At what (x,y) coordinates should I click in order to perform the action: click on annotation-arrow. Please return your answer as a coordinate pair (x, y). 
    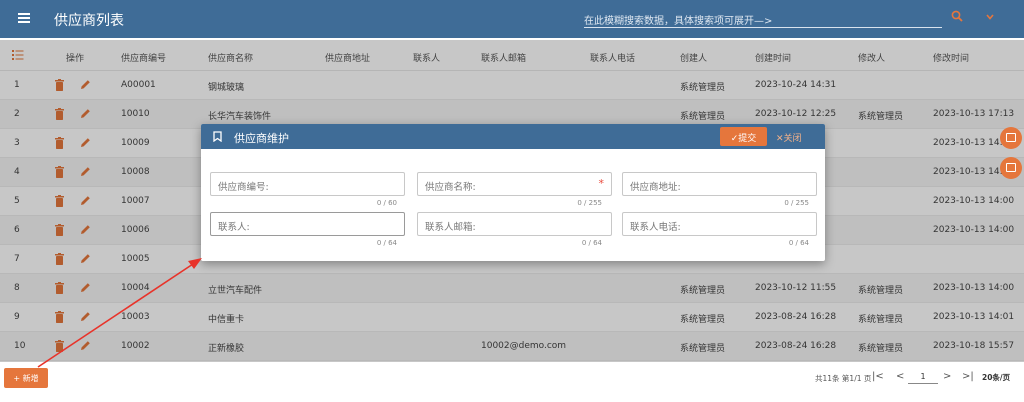
    Looking at the image, I should click on (119, 313).